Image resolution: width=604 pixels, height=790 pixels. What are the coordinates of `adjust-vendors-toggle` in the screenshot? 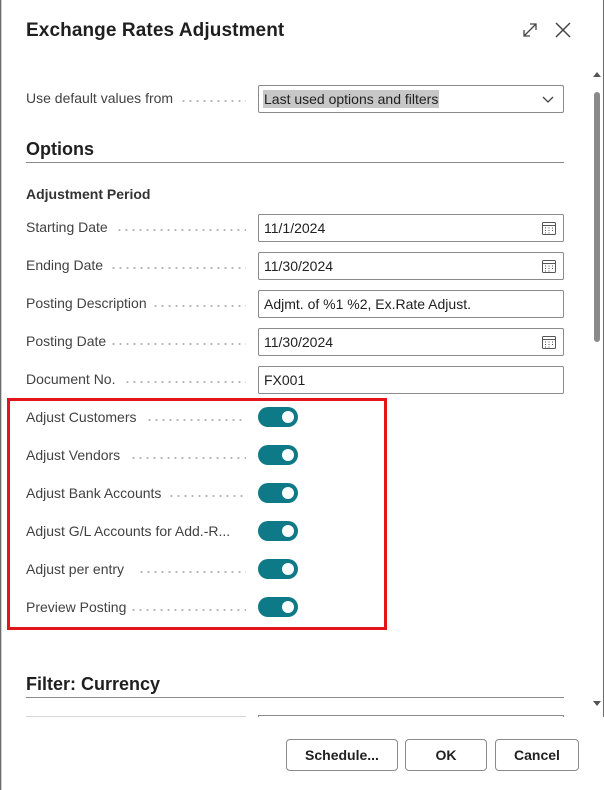 It's located at (278, 455).